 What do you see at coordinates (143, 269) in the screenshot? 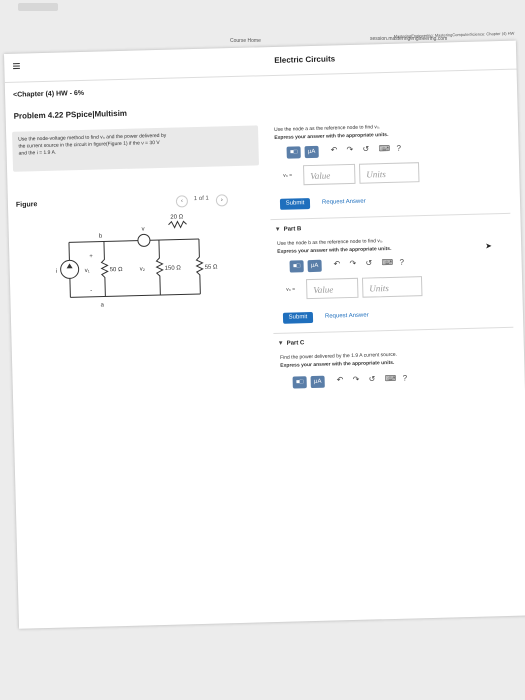
I see `v2-label: v₂` at bounding box center [143, 269].